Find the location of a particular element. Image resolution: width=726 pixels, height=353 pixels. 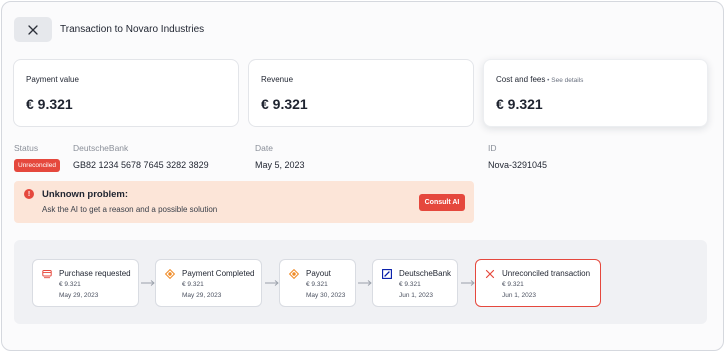

bank-label: DeutscheBank is located at coordinates (101, 148).